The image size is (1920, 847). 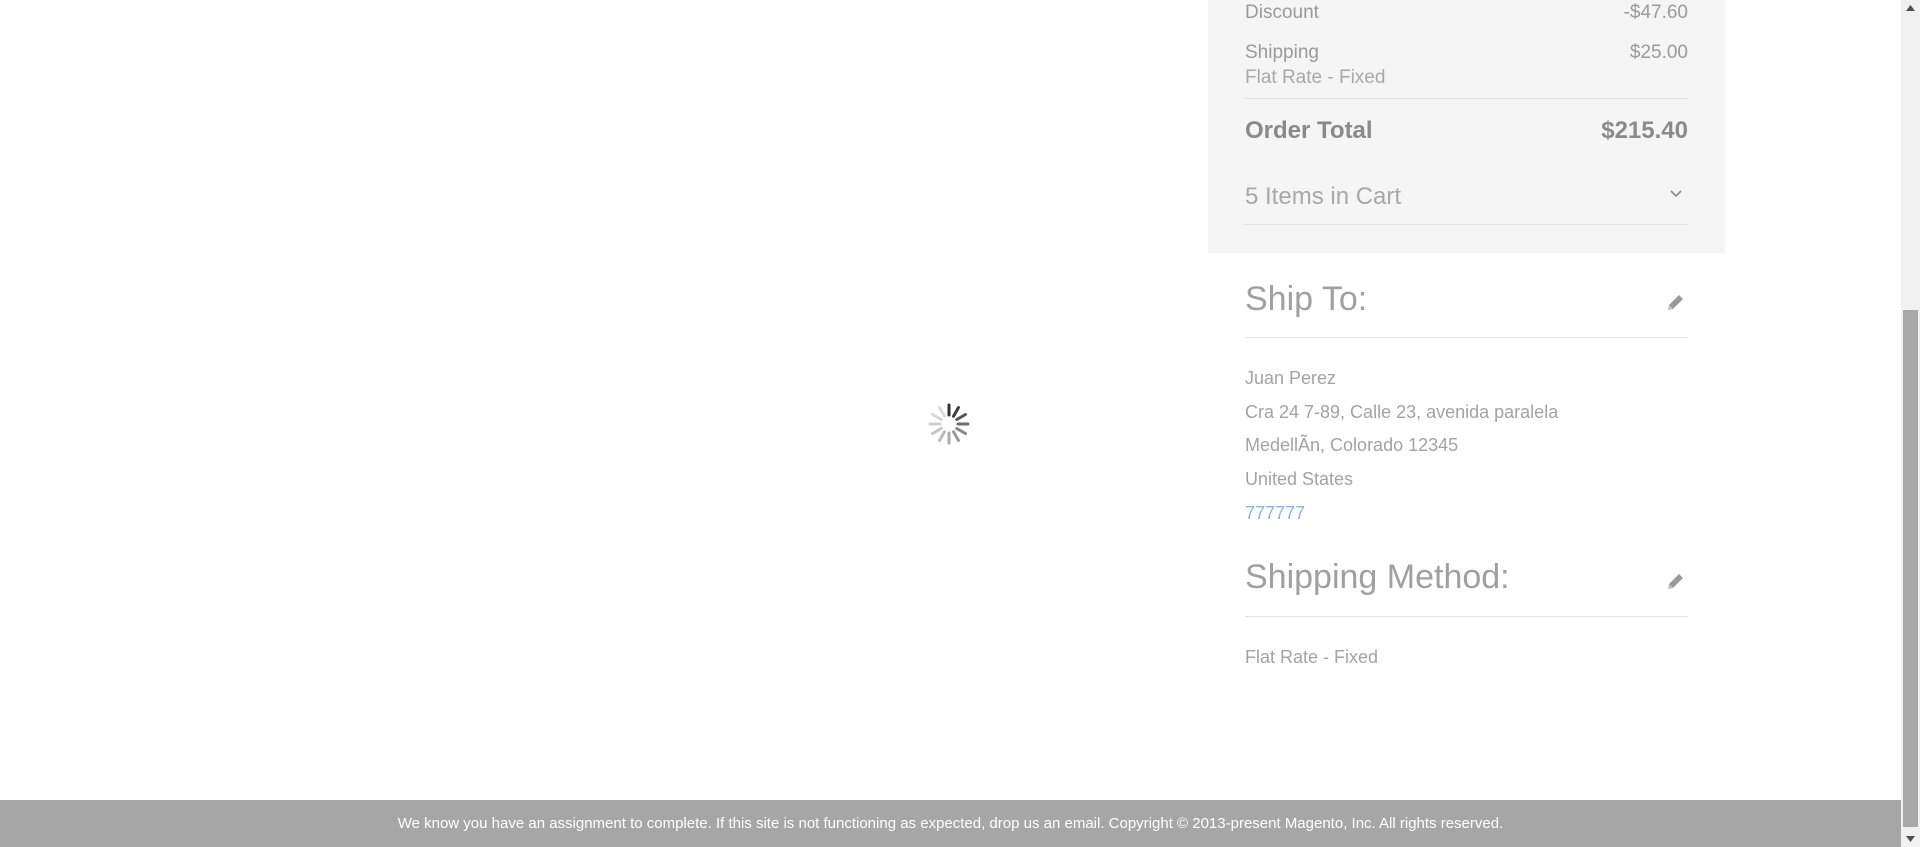 What do you see at coordinates (1466, 55) in the screenshot?
I see `shipping-row: Shipping $25.00` at bounding box center [1466, 55].